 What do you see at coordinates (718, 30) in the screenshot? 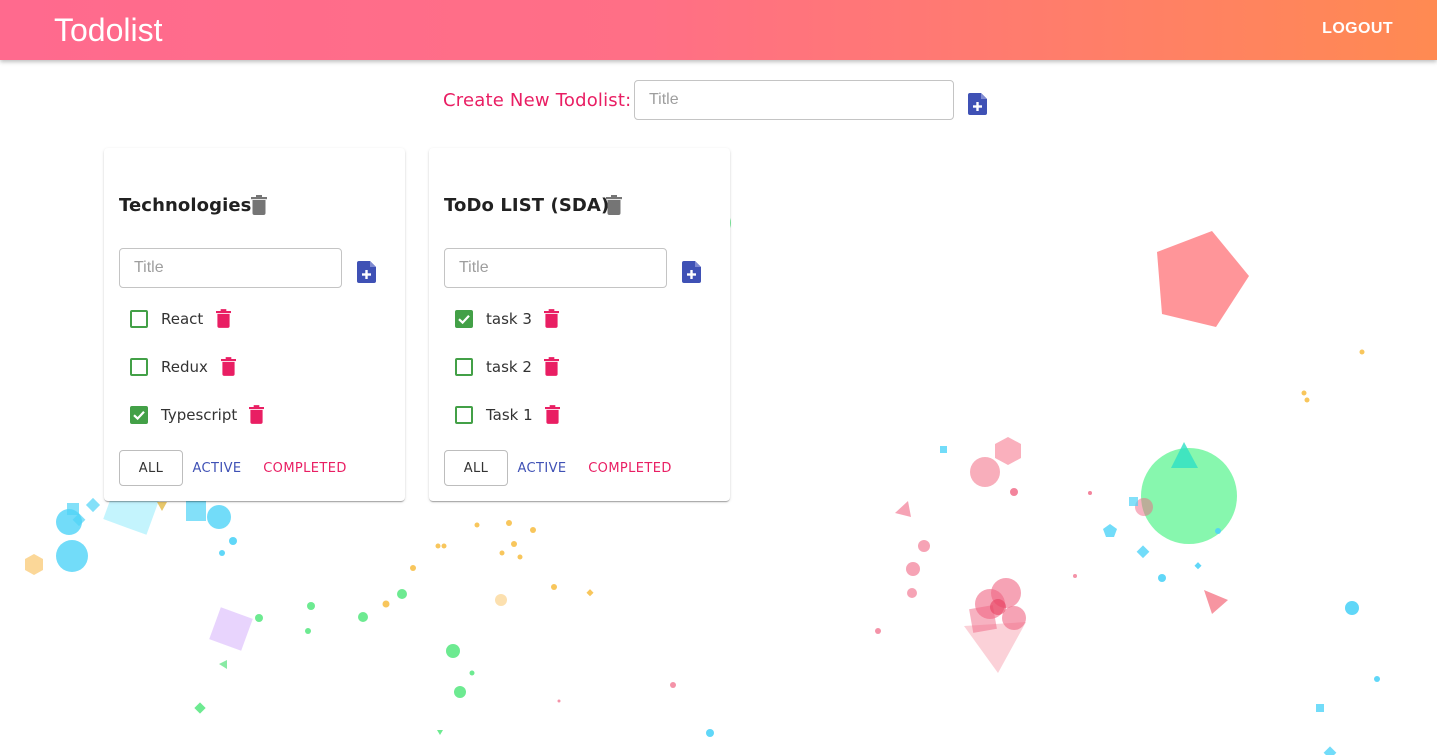
I see `app-bar: Todolist LOGOUT` at bounding box center [718, 30].